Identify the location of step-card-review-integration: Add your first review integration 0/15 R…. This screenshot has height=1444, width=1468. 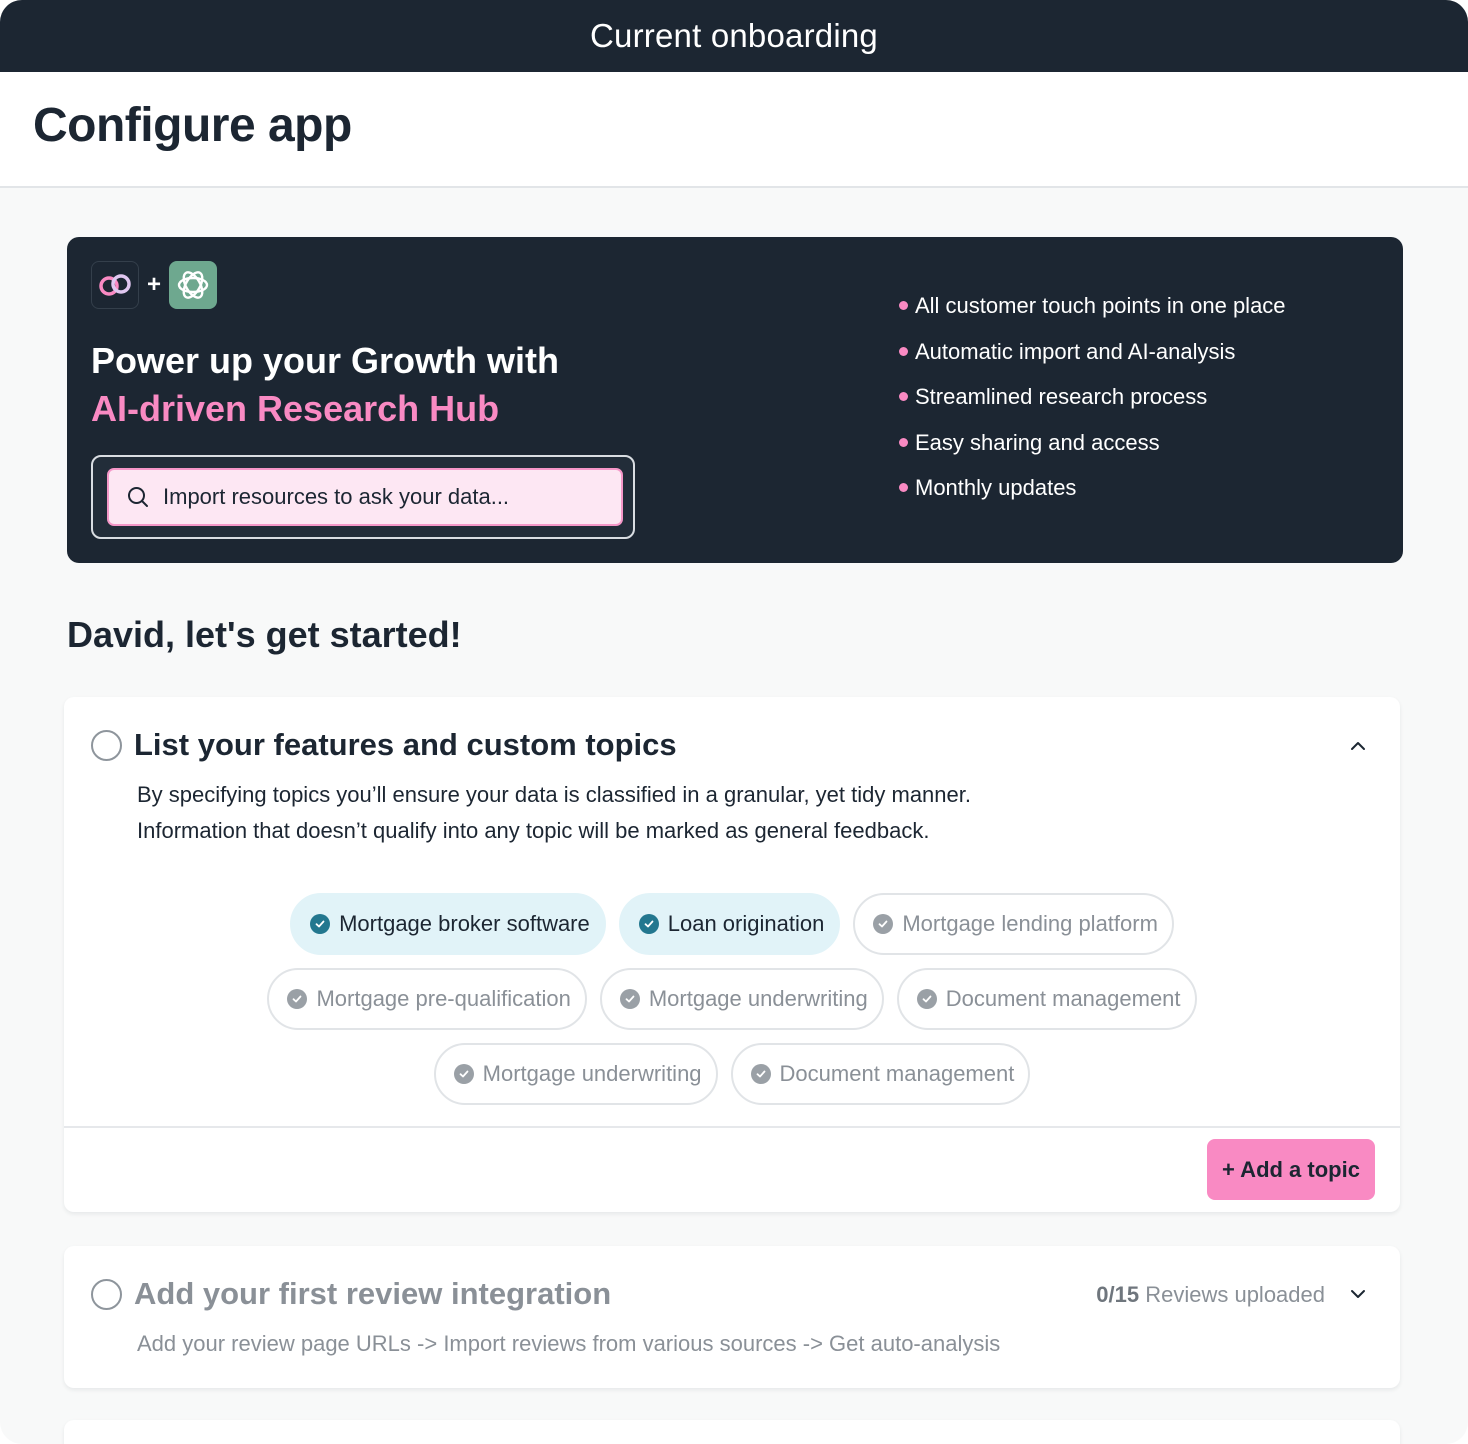
(732, 1317).